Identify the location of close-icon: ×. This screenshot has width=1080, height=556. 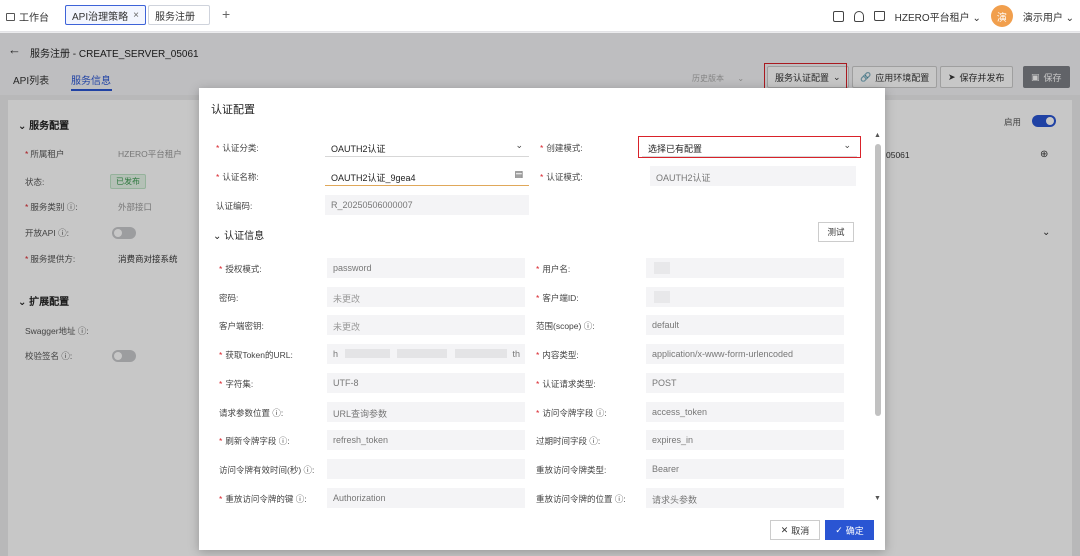
(136, 15).